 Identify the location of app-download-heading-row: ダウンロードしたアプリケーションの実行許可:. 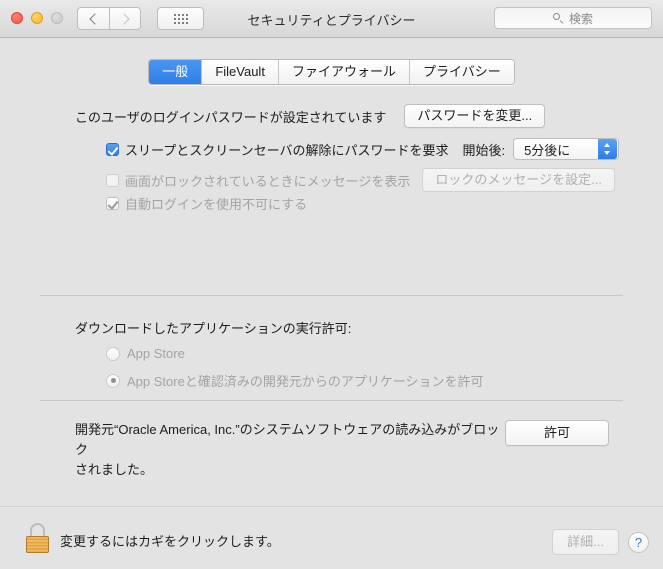
(213, 327).